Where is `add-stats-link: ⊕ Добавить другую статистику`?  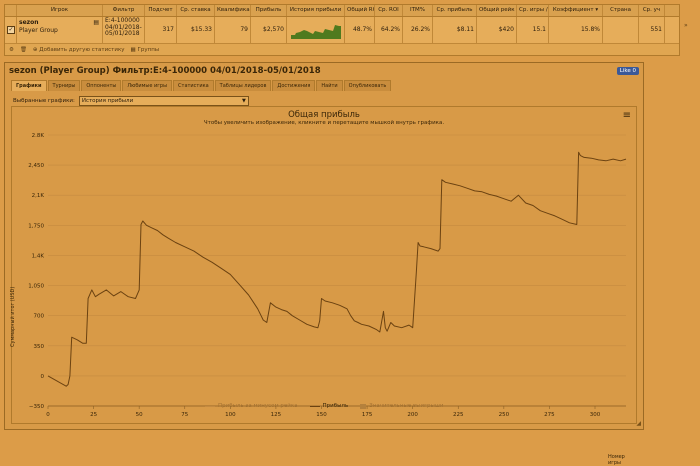
add-stats-link: ⊕ Добавить другую статистику is located at coordinates (79, 50).